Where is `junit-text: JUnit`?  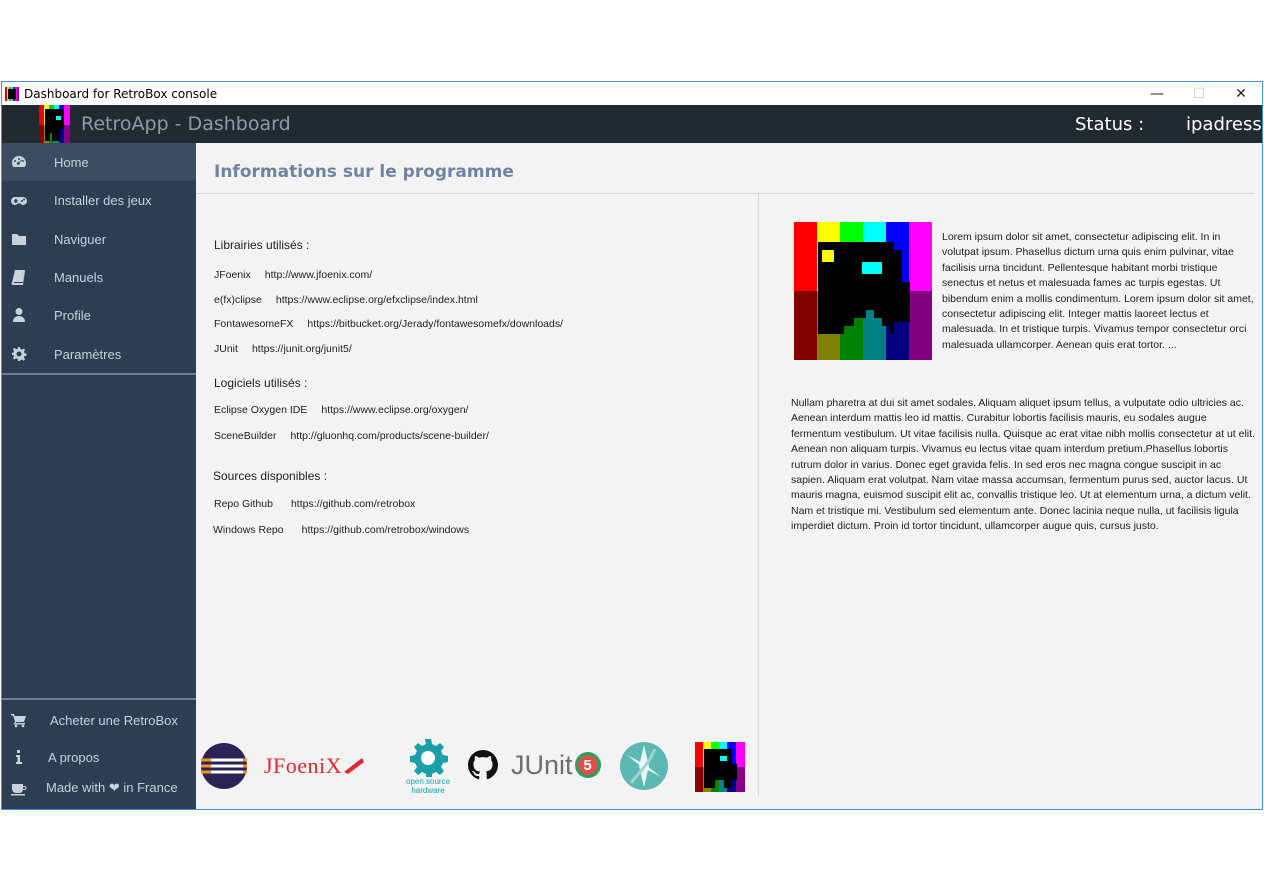
junit-text: JUnit is located at coordinates (542, 764).